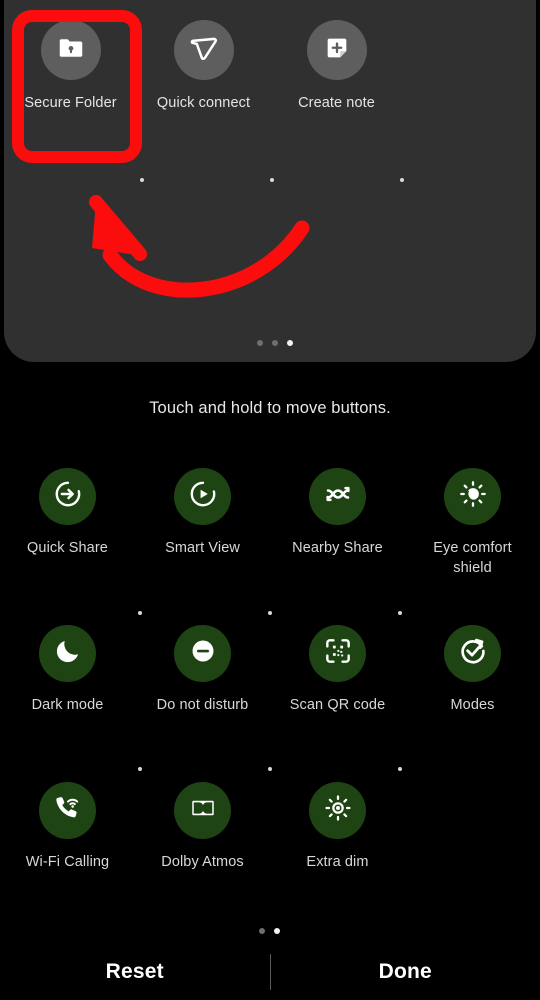 This screenshot has width=540, height=1000. Describe the element at coordinates (67, 862) in the screenshot. I see `qs-tile-label: Wi-Fi Calling` at that location.